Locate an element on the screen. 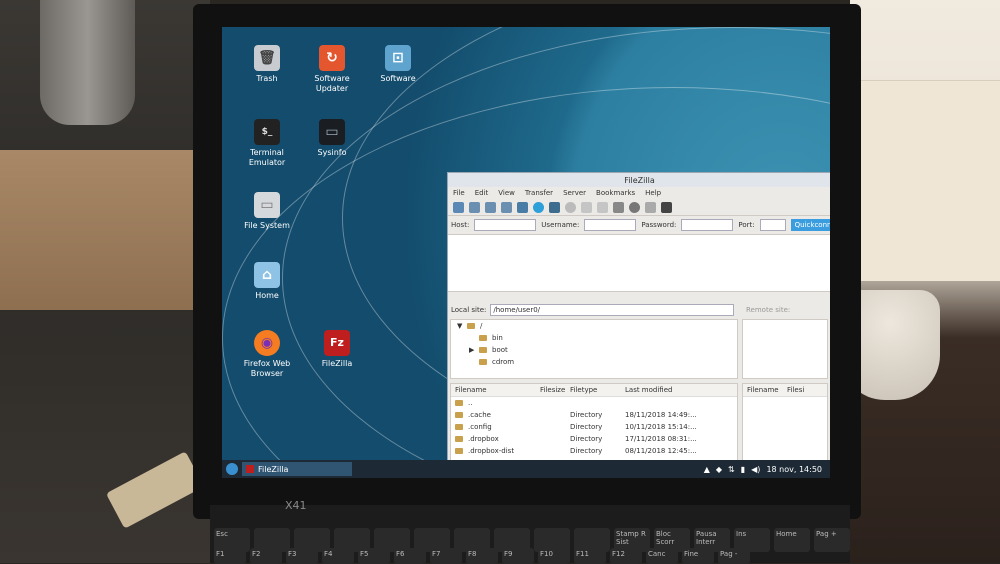 The image size is (1000, 564). desktop-icon-filezilla: Fz FileZilla is located at coordinates (337, 349).